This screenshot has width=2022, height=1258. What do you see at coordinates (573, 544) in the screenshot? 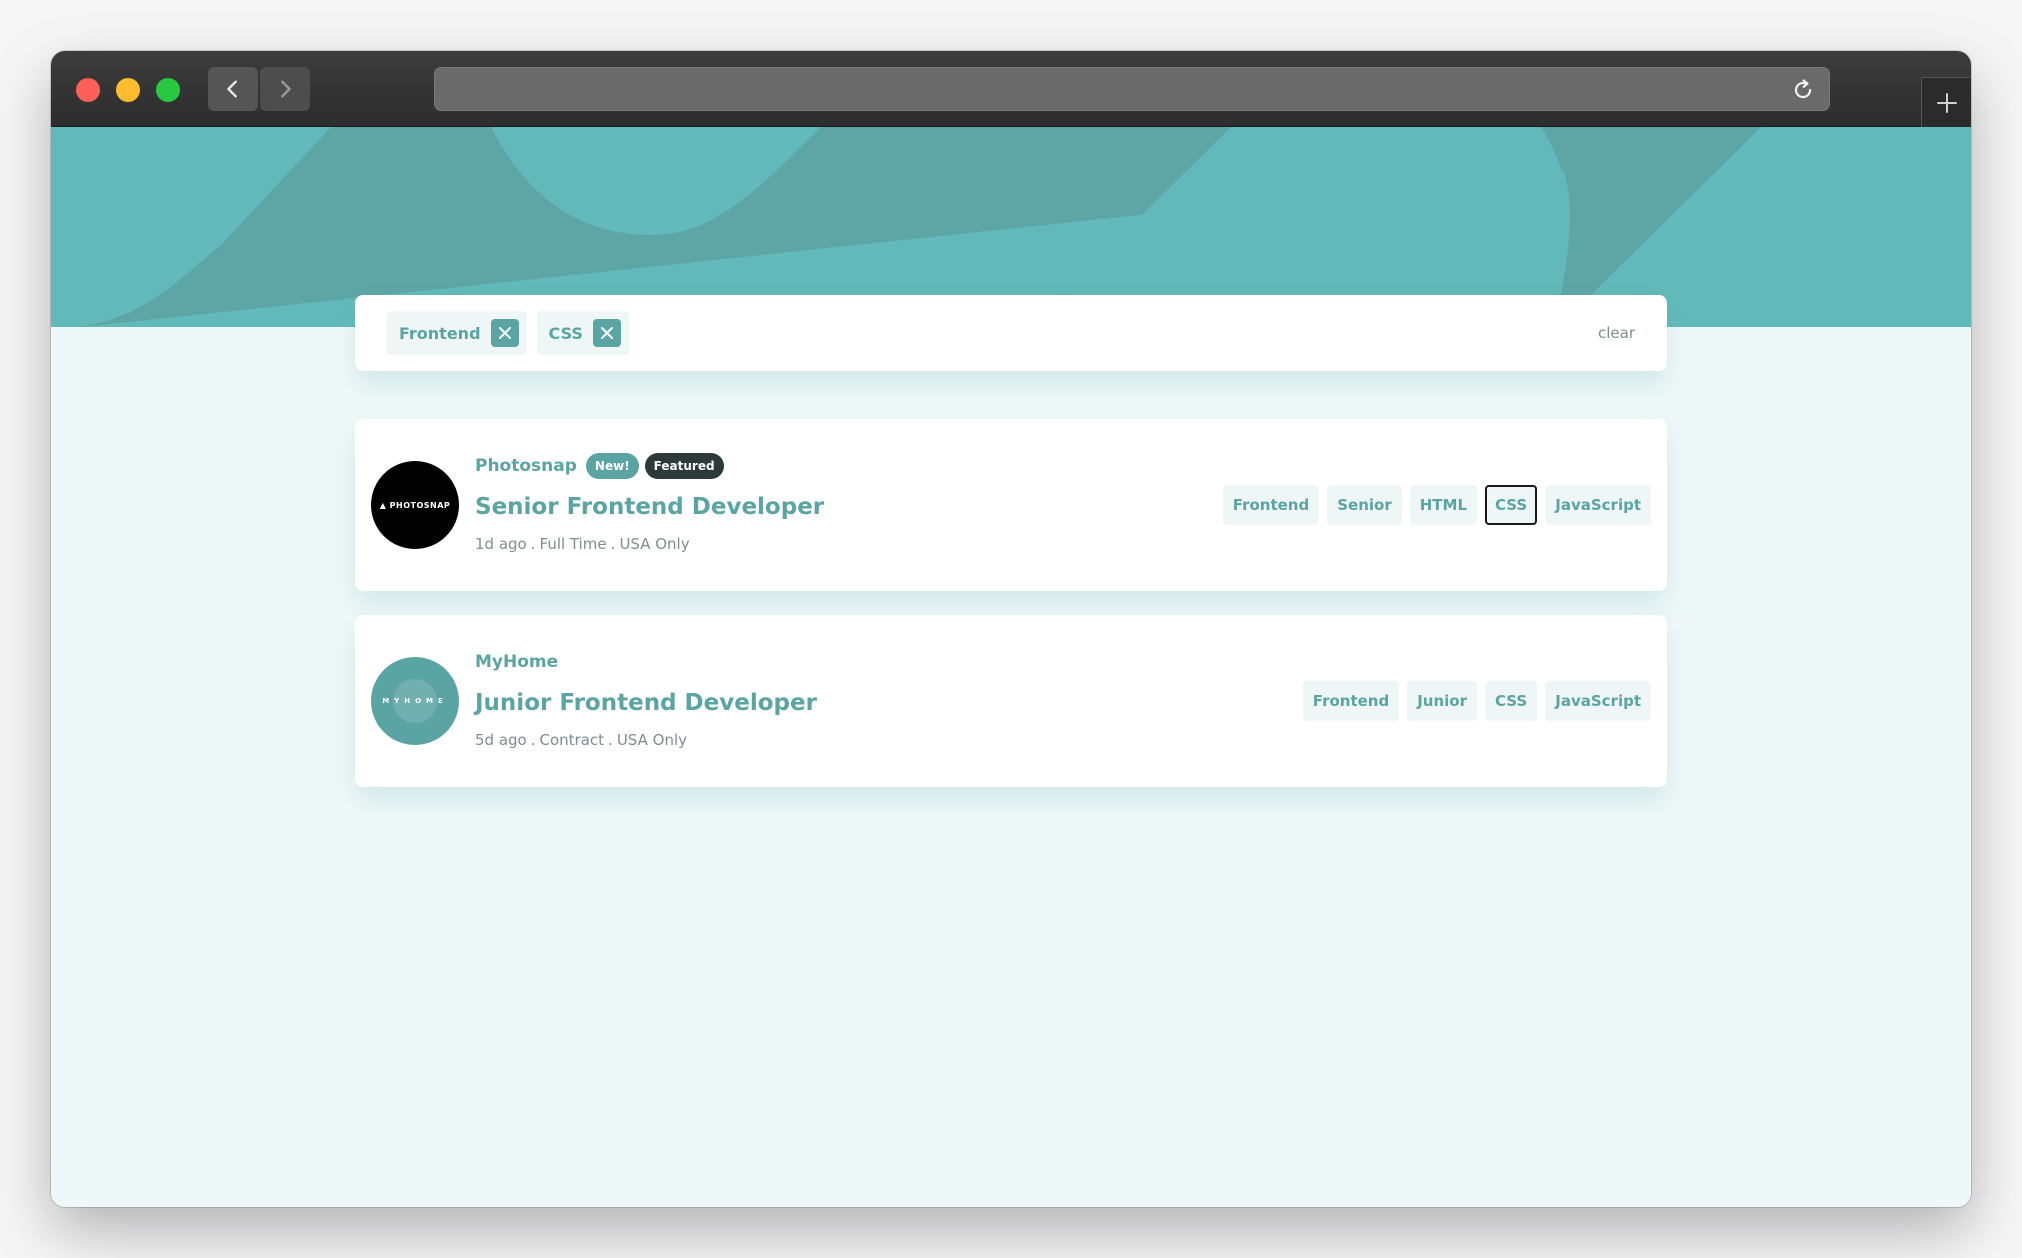
I see `contract-type: Full Time` at bounding box center [573, 544].